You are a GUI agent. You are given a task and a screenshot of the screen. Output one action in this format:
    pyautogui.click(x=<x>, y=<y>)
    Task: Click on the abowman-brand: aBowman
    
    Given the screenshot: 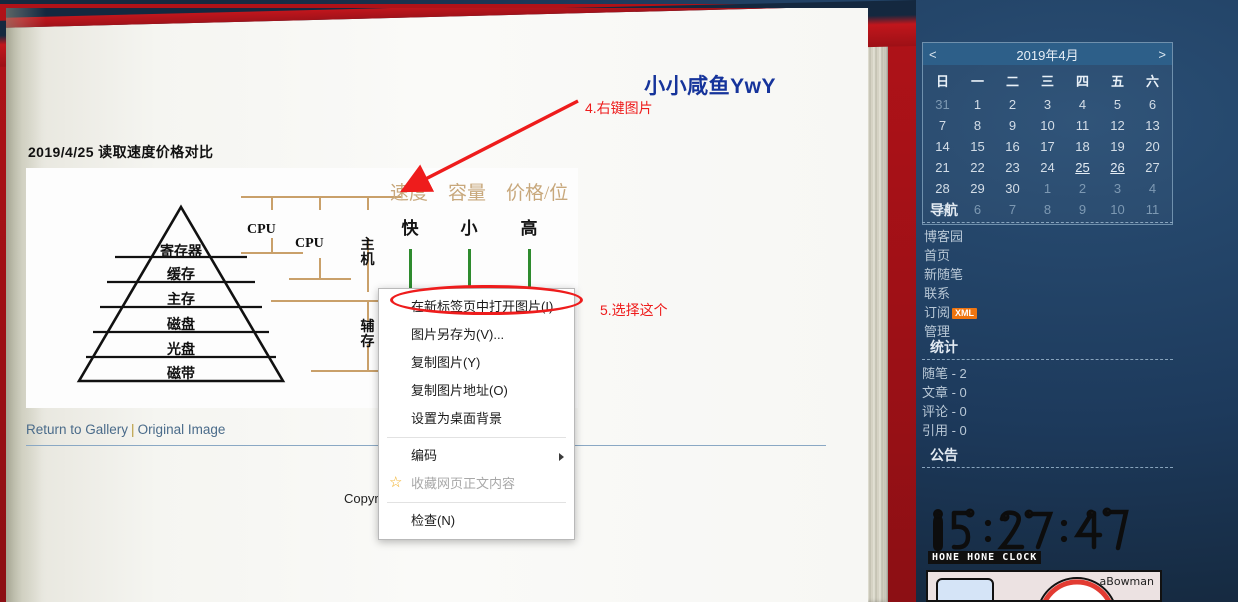 What is the action you would take?
    pyautogui.click(x=1126, y=581)
    